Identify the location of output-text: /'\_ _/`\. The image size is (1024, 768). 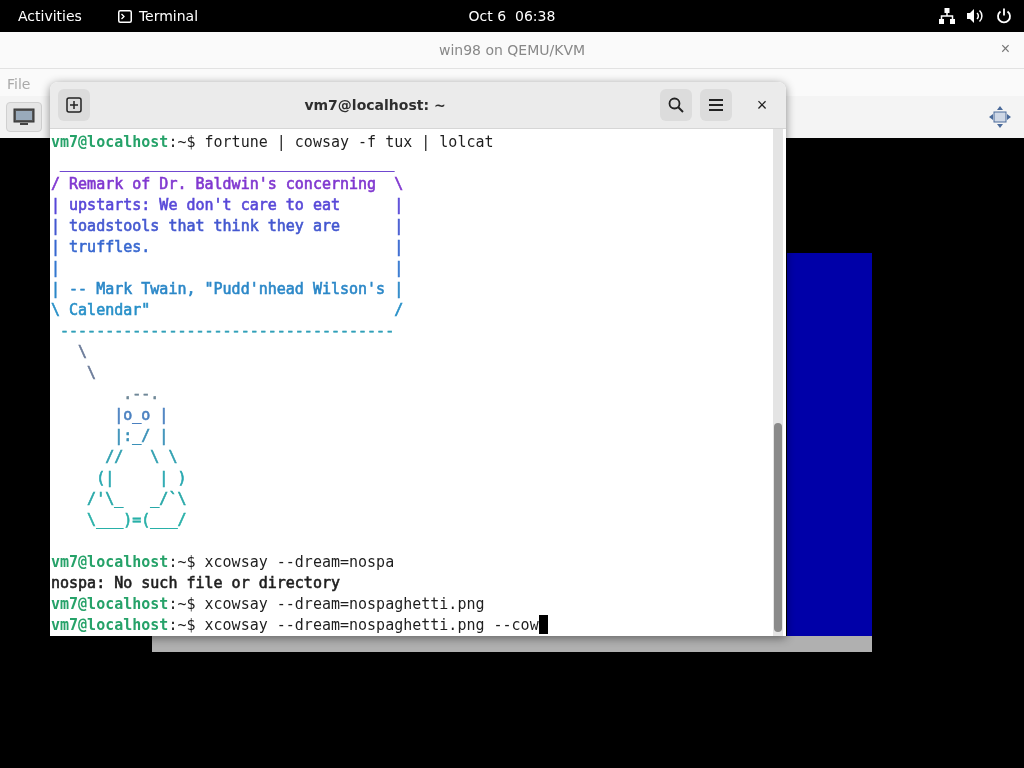
(136, 499).